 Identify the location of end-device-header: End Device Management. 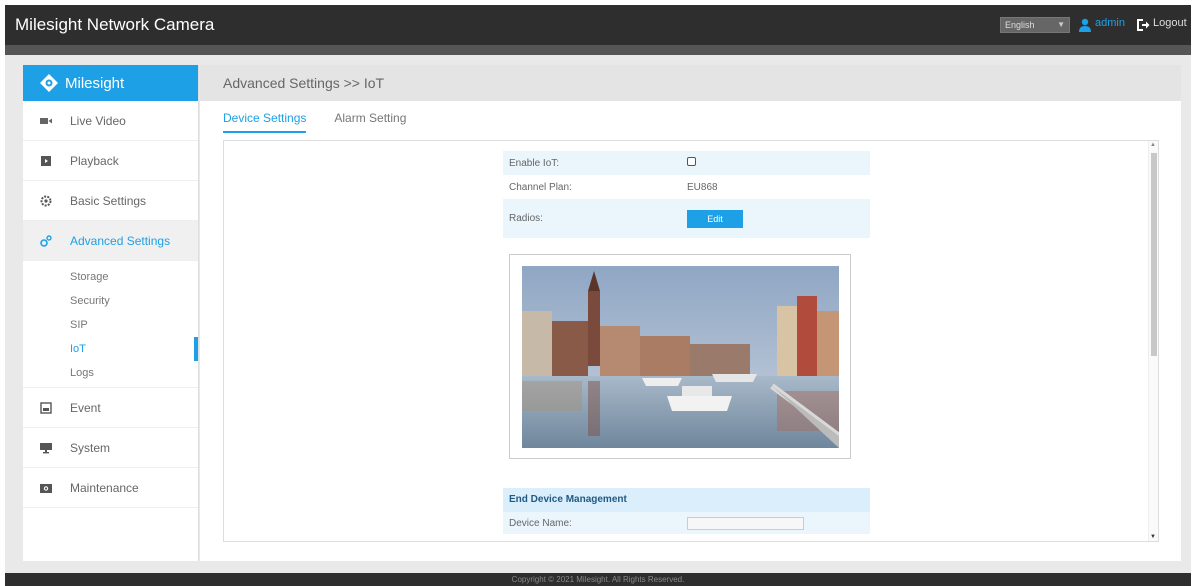
(686, 500).